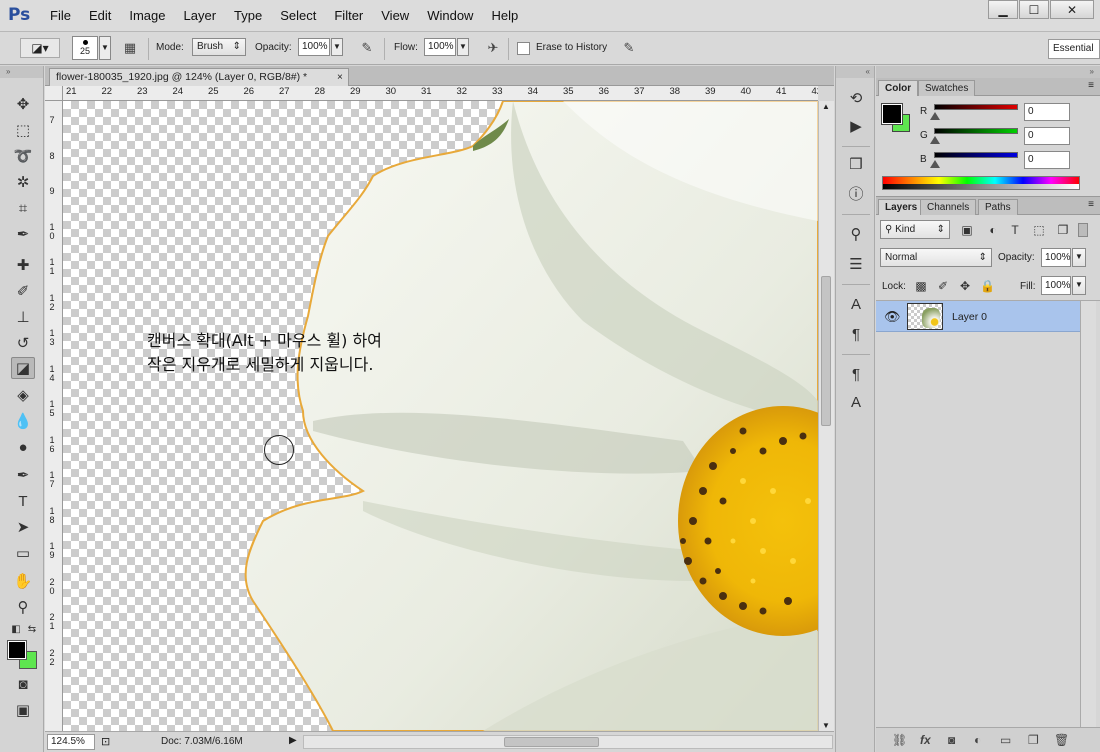 The image size is (1100, 752). What do you see at coordinates (493, 48) in the screenshot?
I see `airbrush-icon: ✈` at bounding box center [493, 48].